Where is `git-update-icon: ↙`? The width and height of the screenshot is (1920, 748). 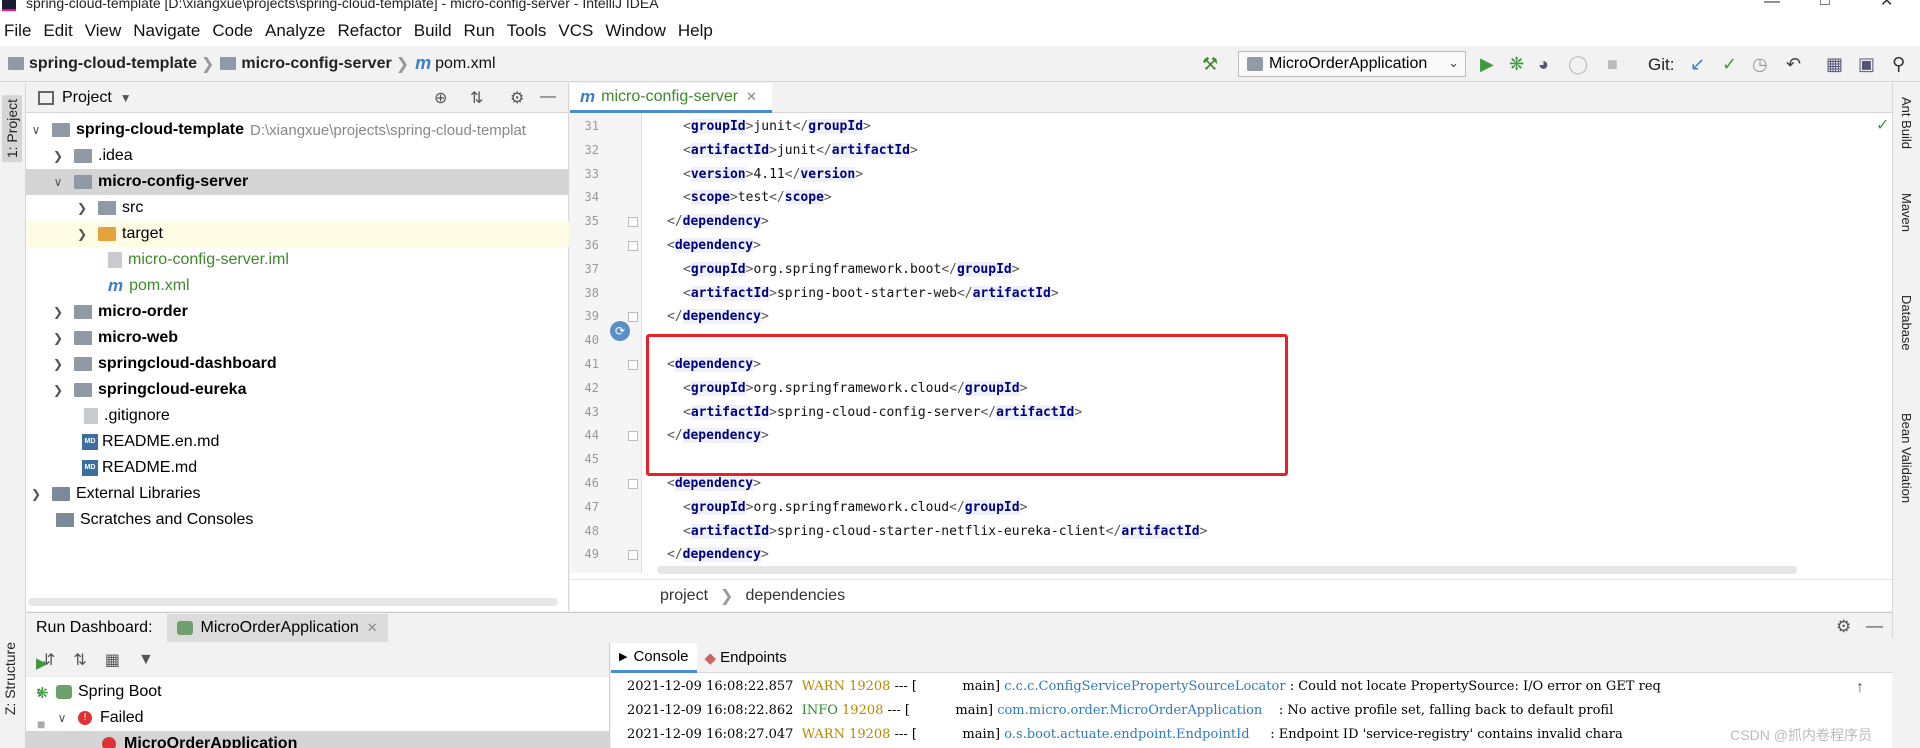
git-update-icon: ↙ is located at coordinates (1697, 64).